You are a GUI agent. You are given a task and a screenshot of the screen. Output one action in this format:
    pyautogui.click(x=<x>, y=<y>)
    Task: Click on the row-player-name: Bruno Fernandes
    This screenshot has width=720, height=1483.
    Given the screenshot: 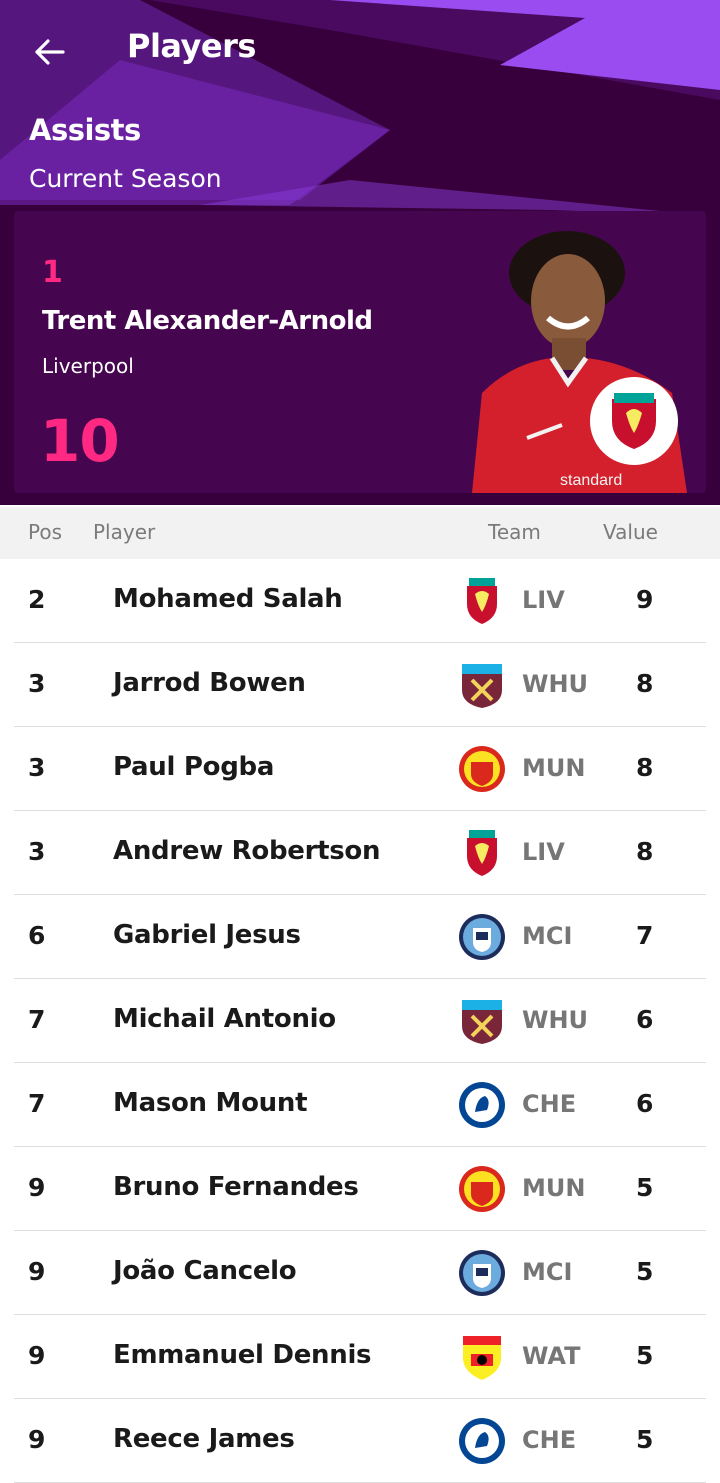 What is the action you would take?
    pyautogui.click(x=236, y=1187)
    